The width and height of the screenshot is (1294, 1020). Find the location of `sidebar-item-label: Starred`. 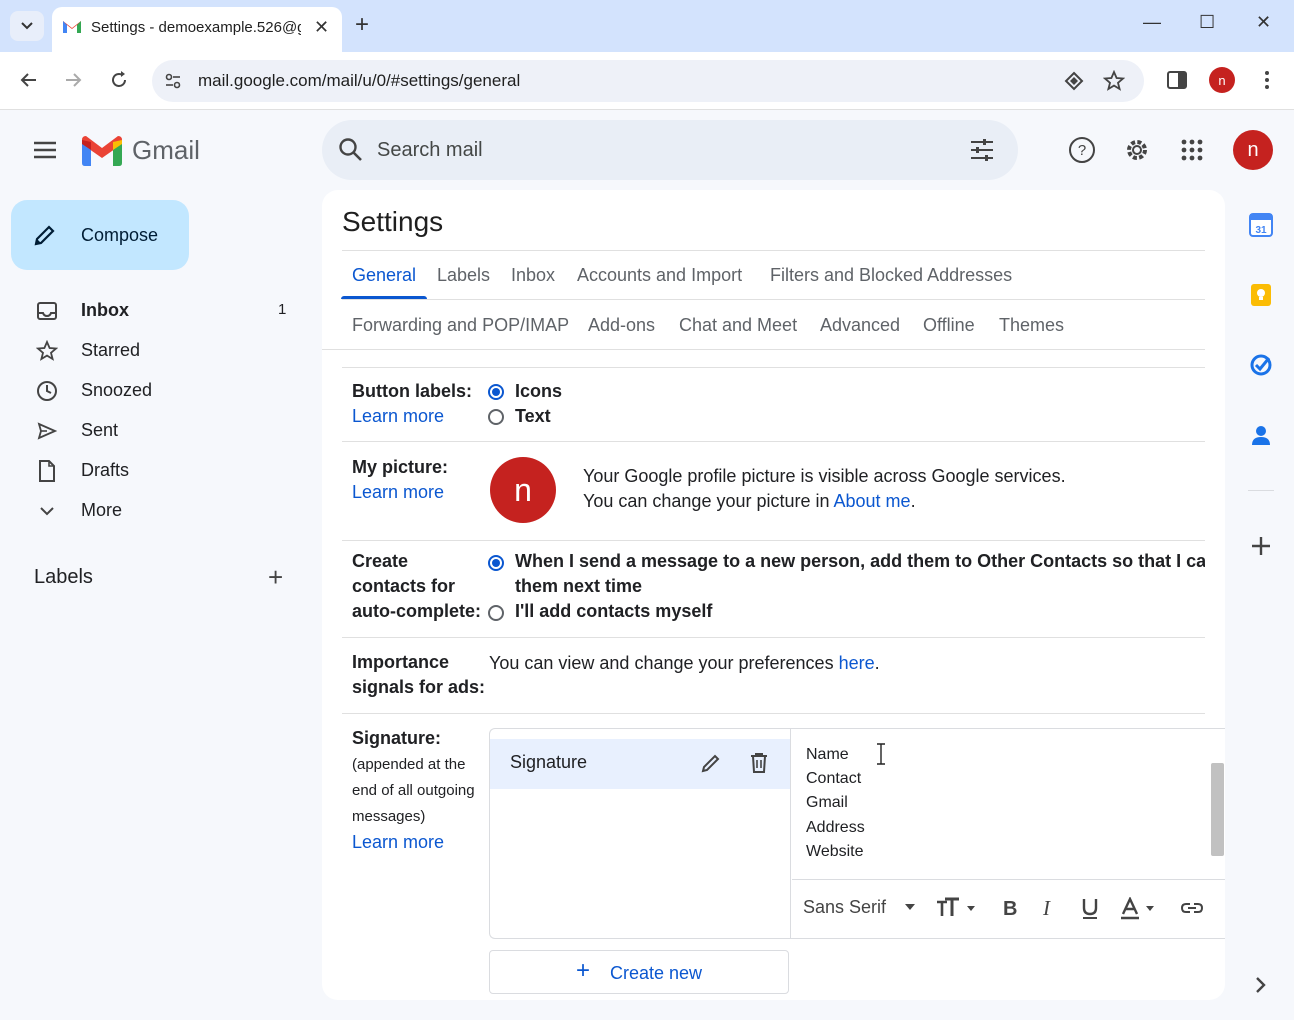

sidebar-item-label: Starred is located at coordinates (111, 350).